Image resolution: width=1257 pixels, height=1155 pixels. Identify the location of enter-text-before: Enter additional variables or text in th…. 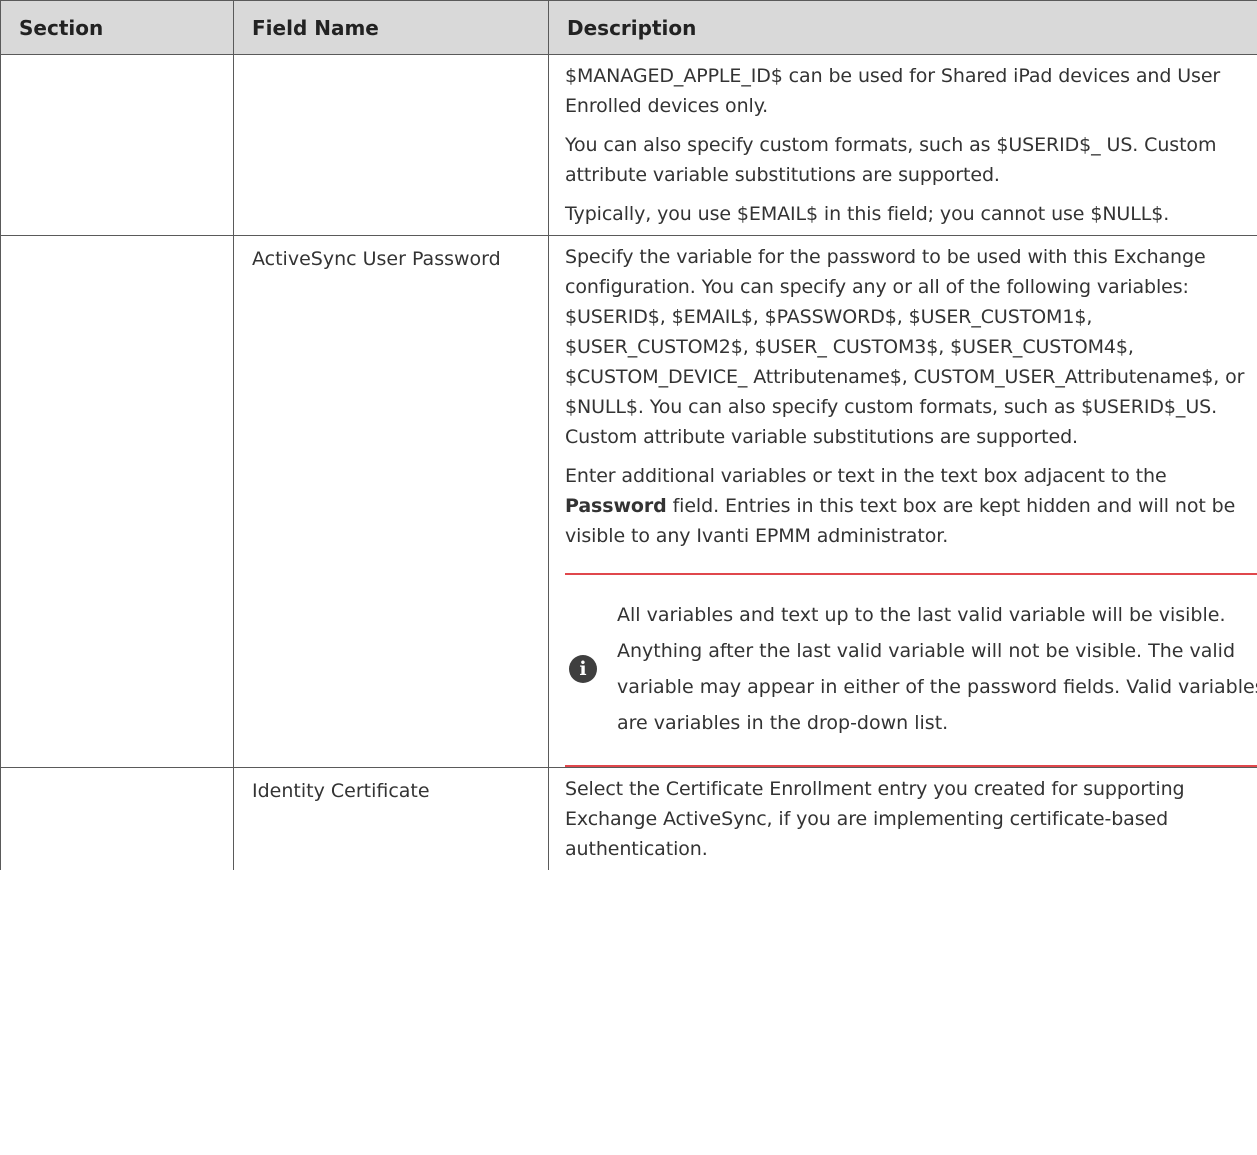
(866, 476).